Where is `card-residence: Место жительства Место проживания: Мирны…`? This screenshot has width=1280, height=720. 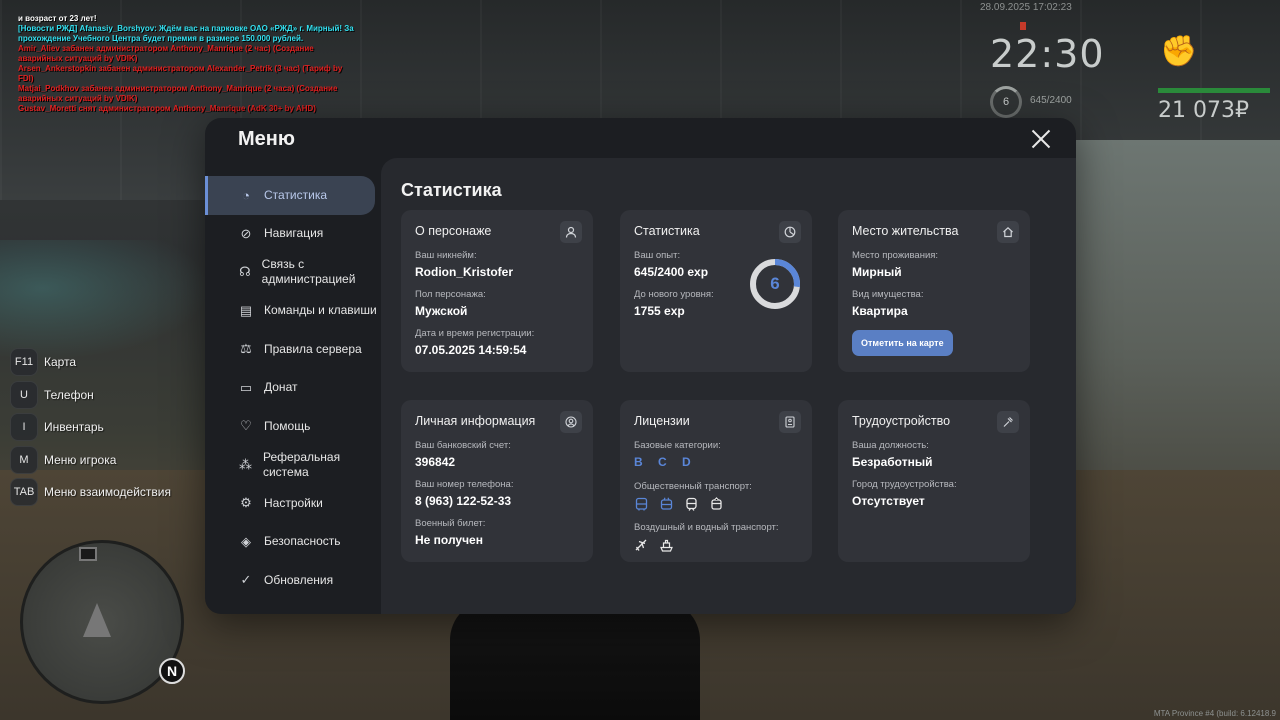 card-residence: Место жительства Место проживания: Мирны… is located at coordinates (934, 291).